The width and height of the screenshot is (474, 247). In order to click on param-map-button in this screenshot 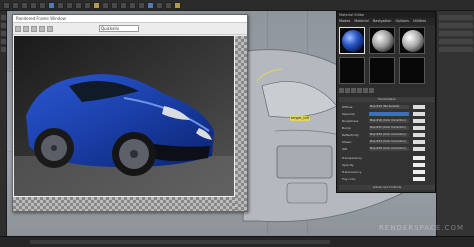, I will do `click(389, 114)`.